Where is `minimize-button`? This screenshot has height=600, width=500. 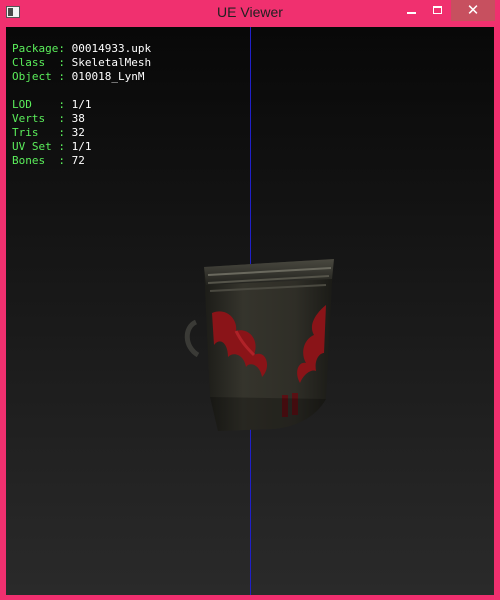 minimize-button is located at coordinates (412, 10).